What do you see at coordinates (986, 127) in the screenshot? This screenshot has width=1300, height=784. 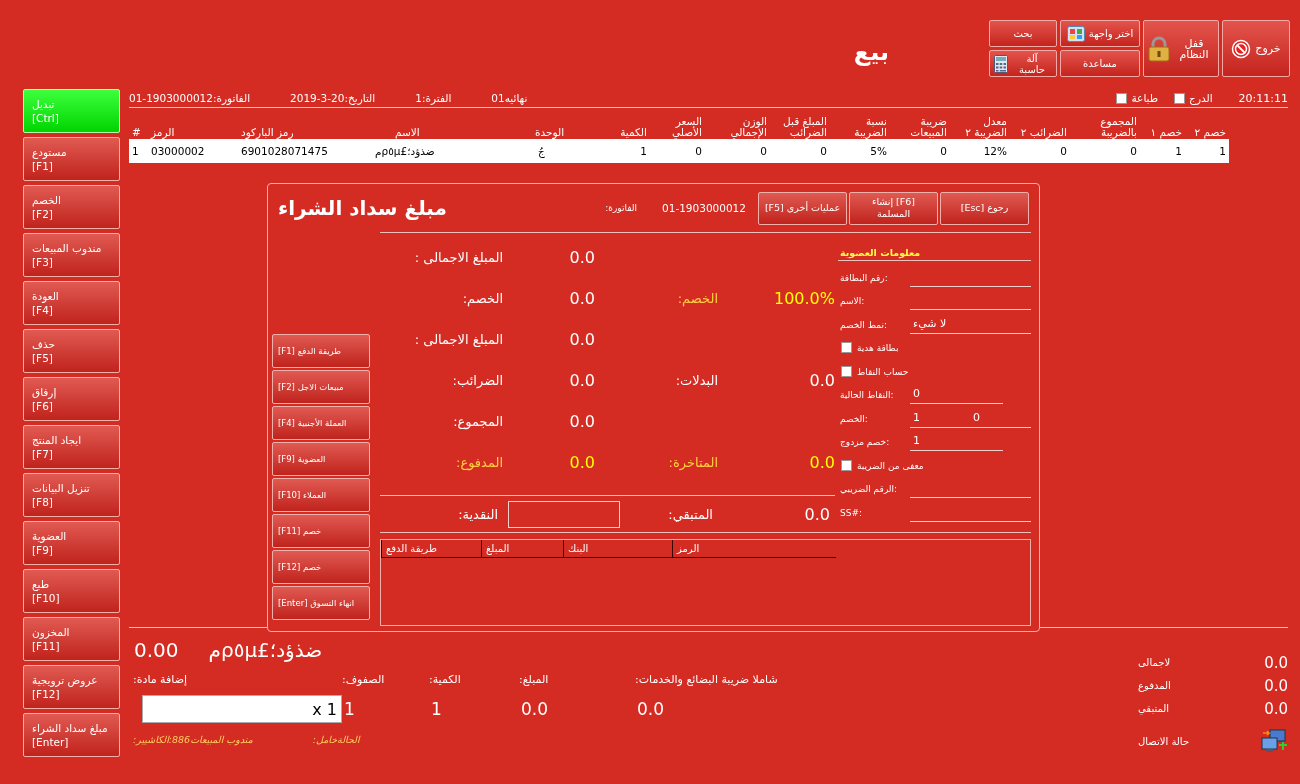 I see `column-header: معدل الضريبة ٢` at bounding box center [986, 127].